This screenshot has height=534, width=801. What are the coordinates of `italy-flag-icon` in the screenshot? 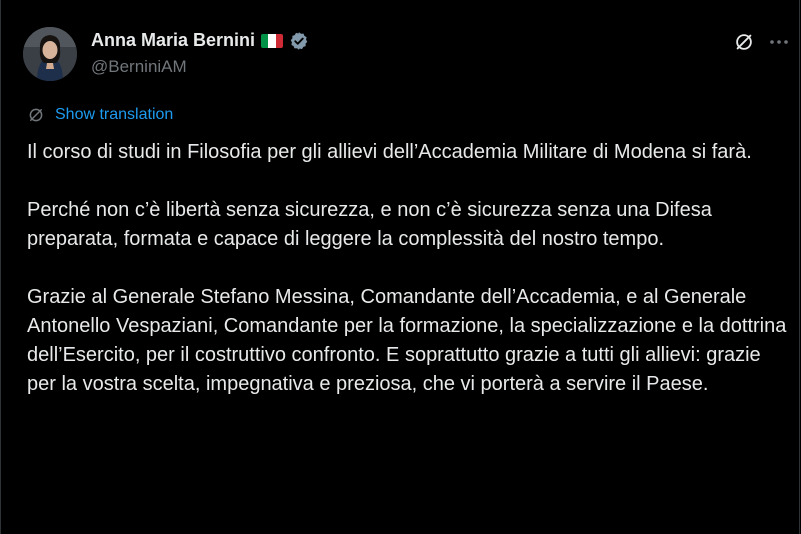 It's located at (272, 40).